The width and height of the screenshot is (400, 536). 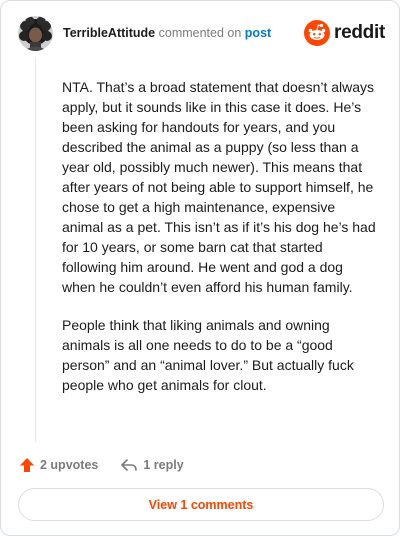 I want to click on reply-button: 1 reply, so click(x=152, y=465).